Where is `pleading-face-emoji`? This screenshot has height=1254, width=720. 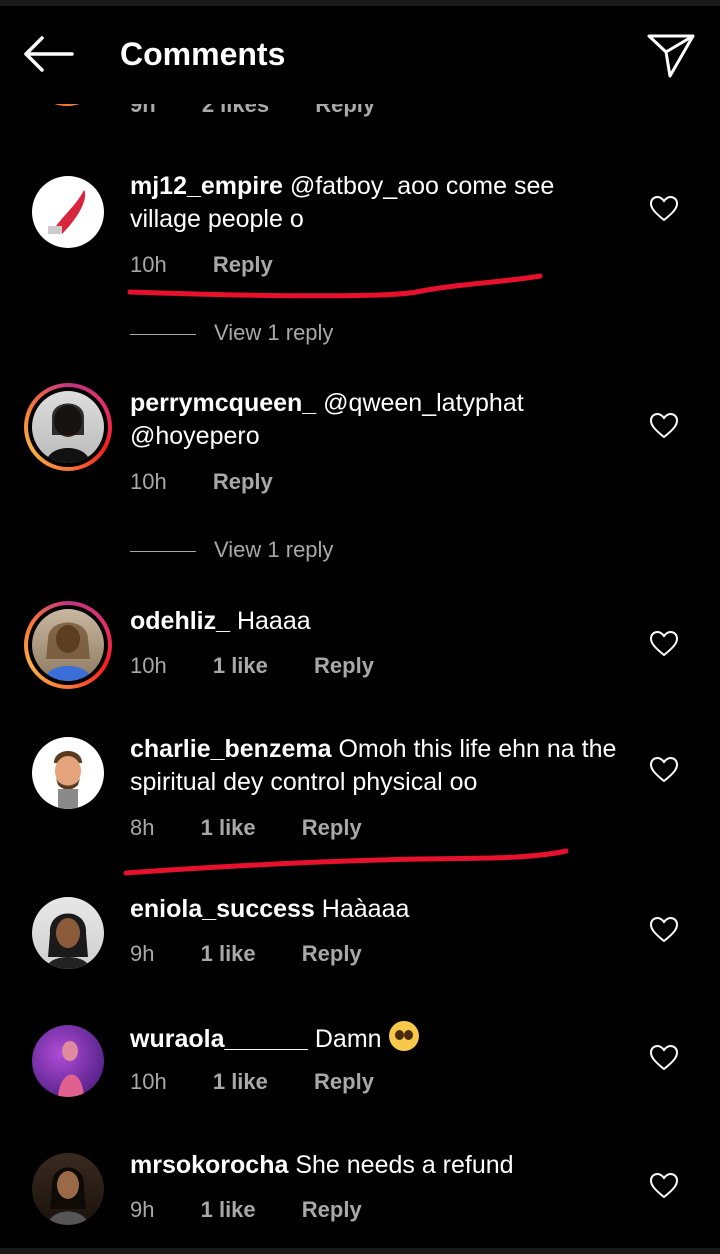
pleading-face-emoji is located at coordinates (403, 1036).